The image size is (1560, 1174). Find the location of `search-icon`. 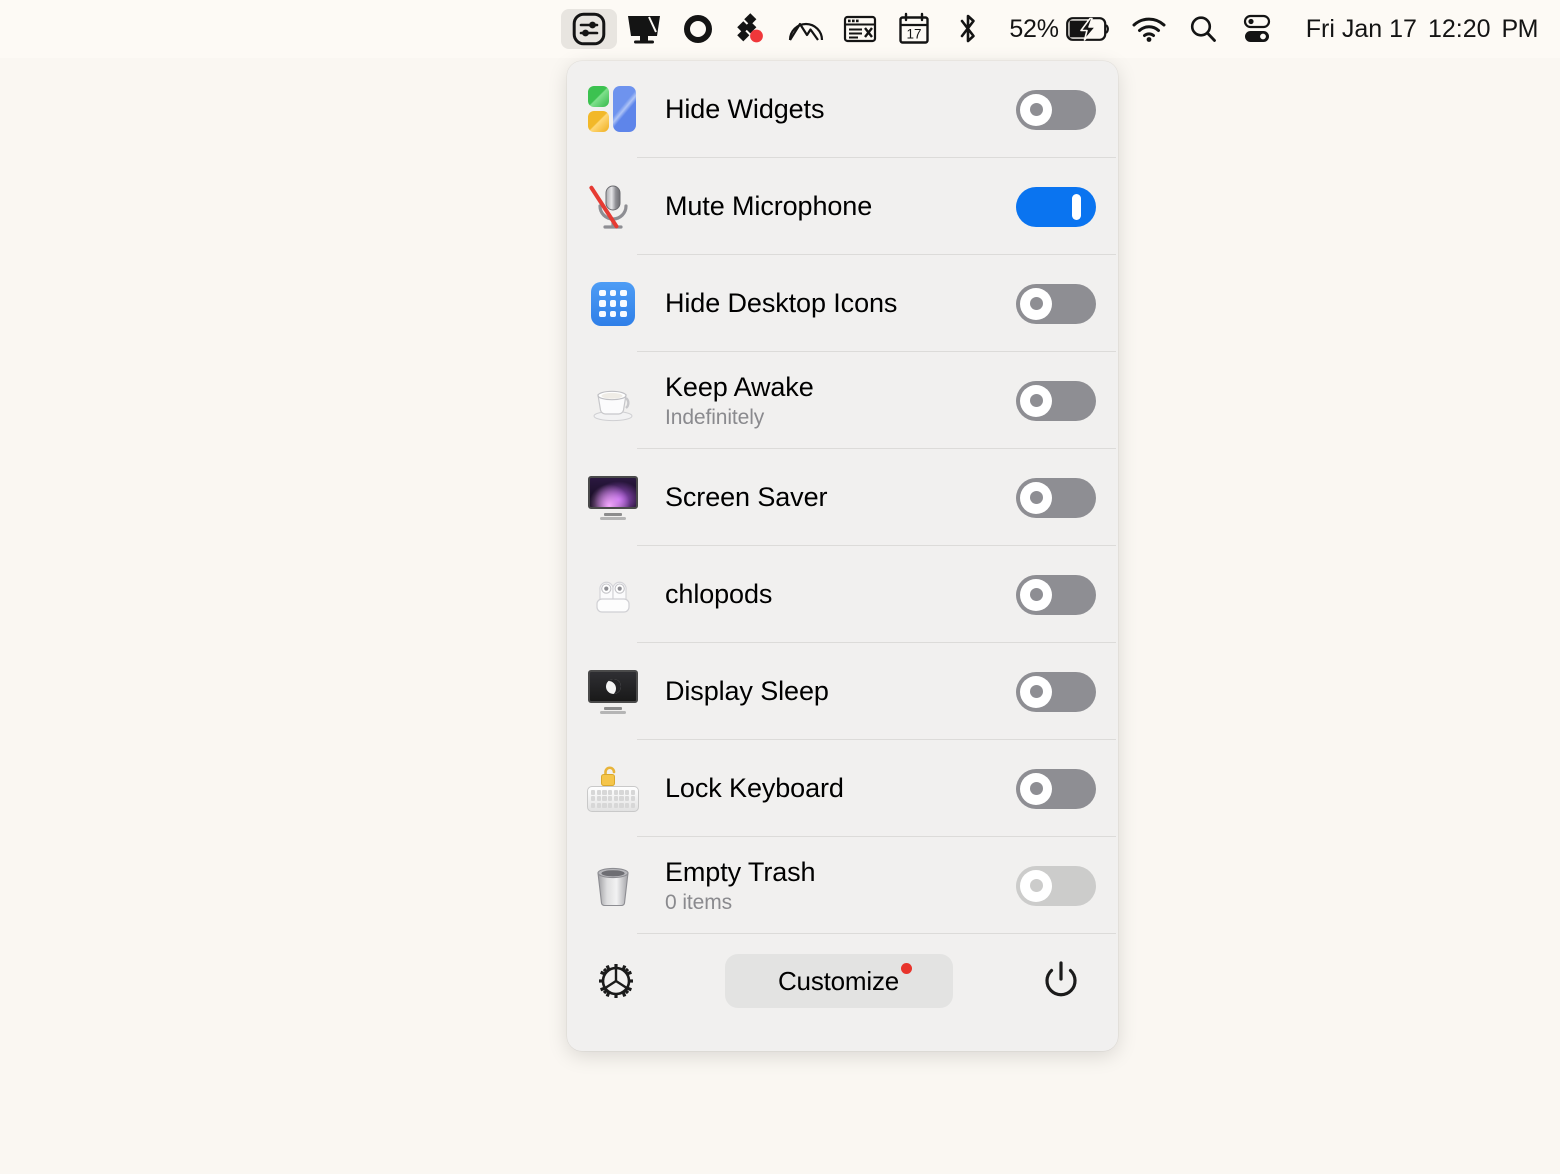

search-icon is located at coordinates (1203, 29).